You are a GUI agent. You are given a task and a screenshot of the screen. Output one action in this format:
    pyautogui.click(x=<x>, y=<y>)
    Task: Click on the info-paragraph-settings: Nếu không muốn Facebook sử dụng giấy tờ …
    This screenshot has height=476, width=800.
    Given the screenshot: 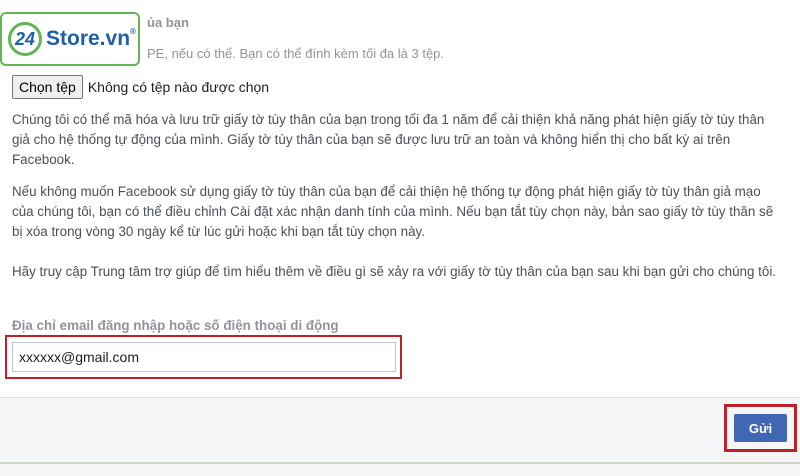 What is the action you would take?
    pyautogui.click(x=393, y=211)
    